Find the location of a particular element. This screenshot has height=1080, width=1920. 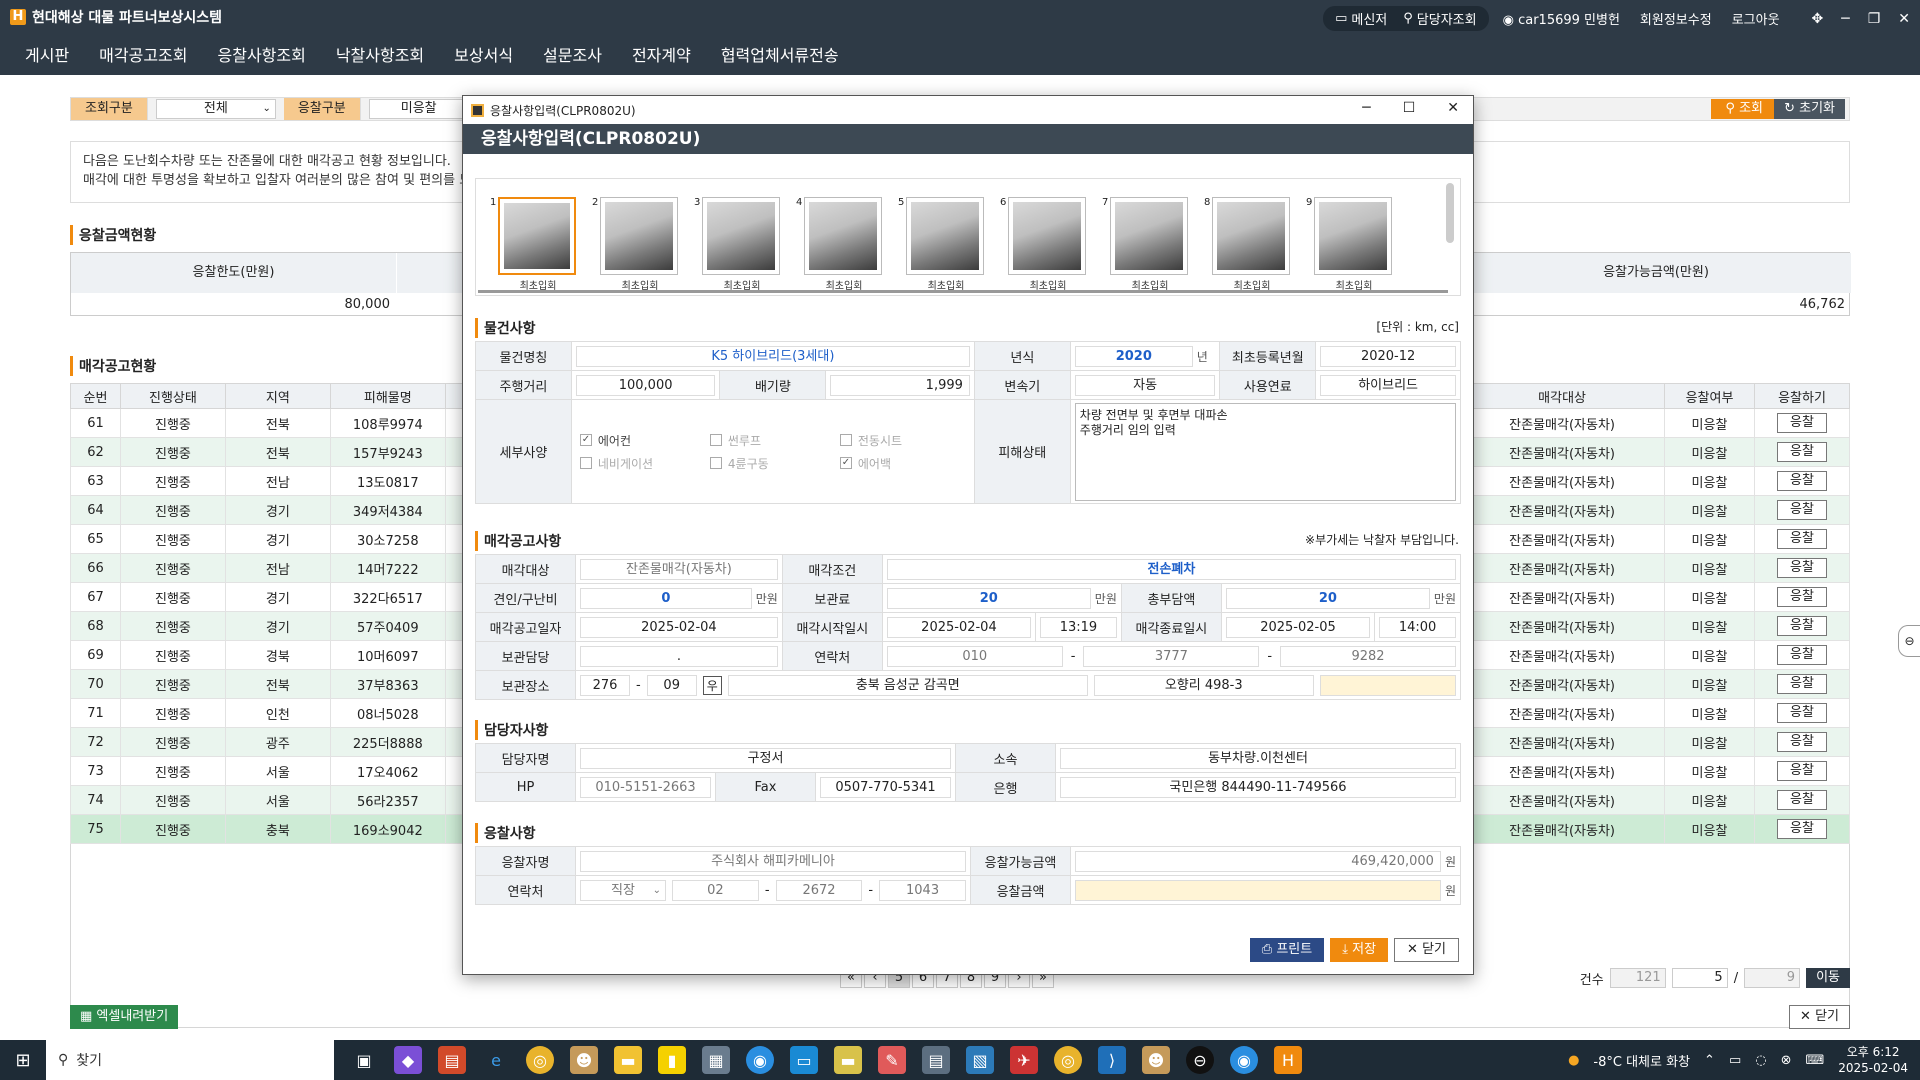

mileage-field: 100,000 is located at coordinates (645, 385).